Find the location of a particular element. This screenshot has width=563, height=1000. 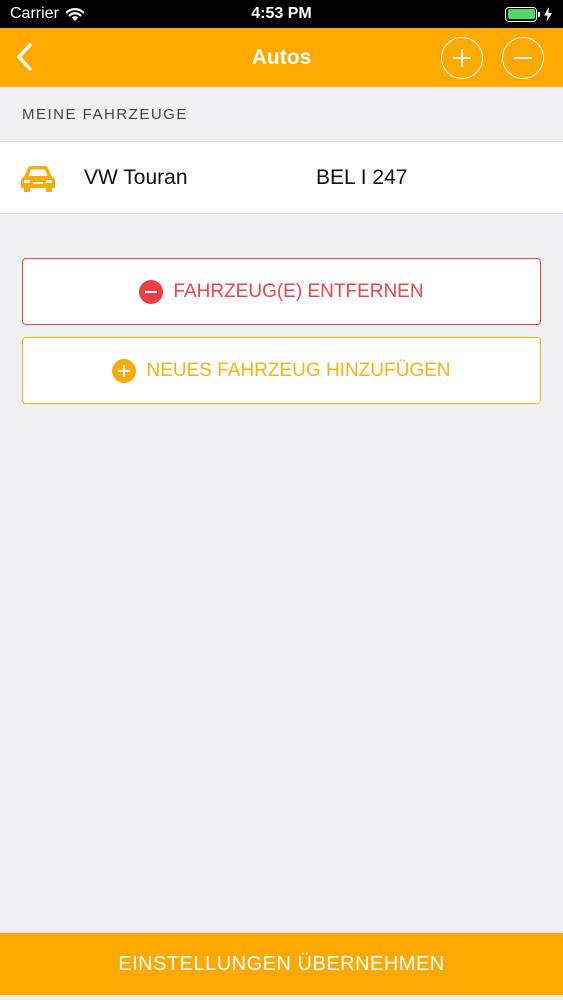

remove-vehicles-label: FAHRZEUG(E) ENTFERNEN is located at coordinates (298, 291).